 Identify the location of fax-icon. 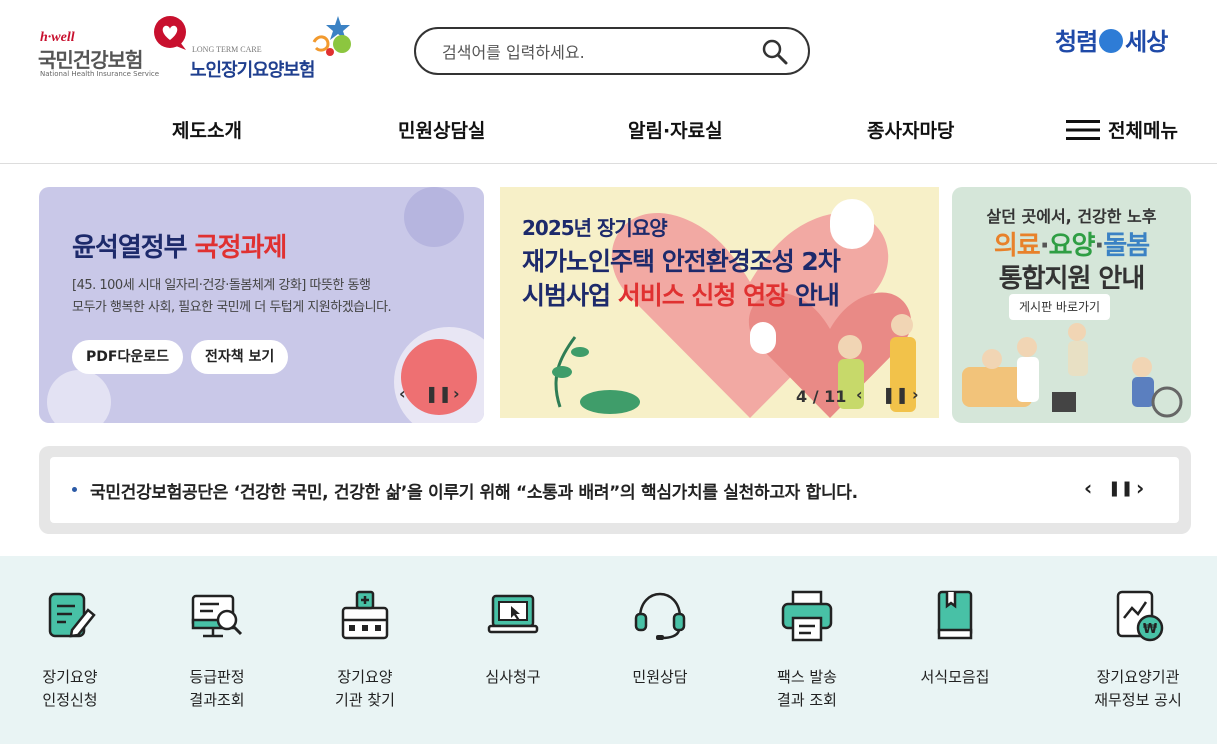
(807, 616).